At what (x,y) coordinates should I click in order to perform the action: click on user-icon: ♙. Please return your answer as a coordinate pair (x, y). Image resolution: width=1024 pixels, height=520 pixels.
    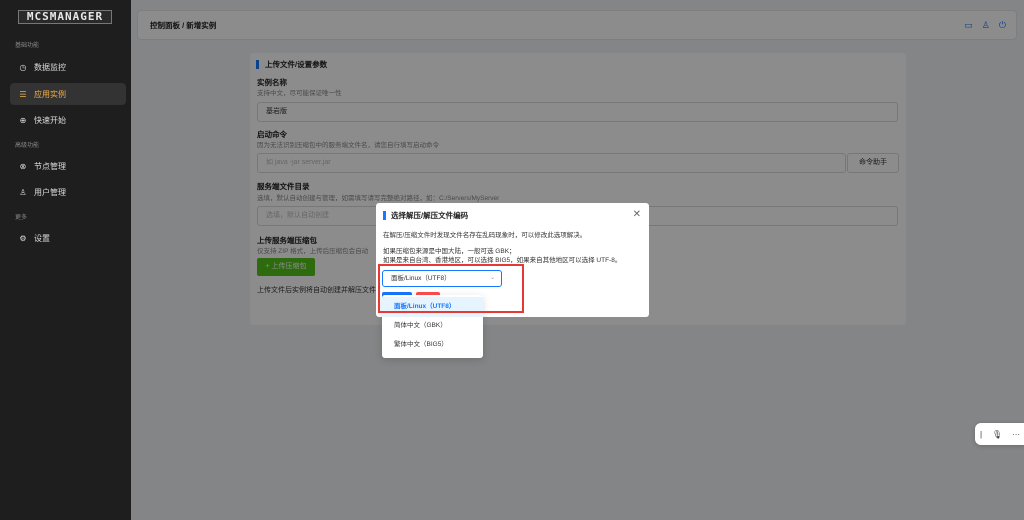
    Looking at the image, I should click on (23, 192).